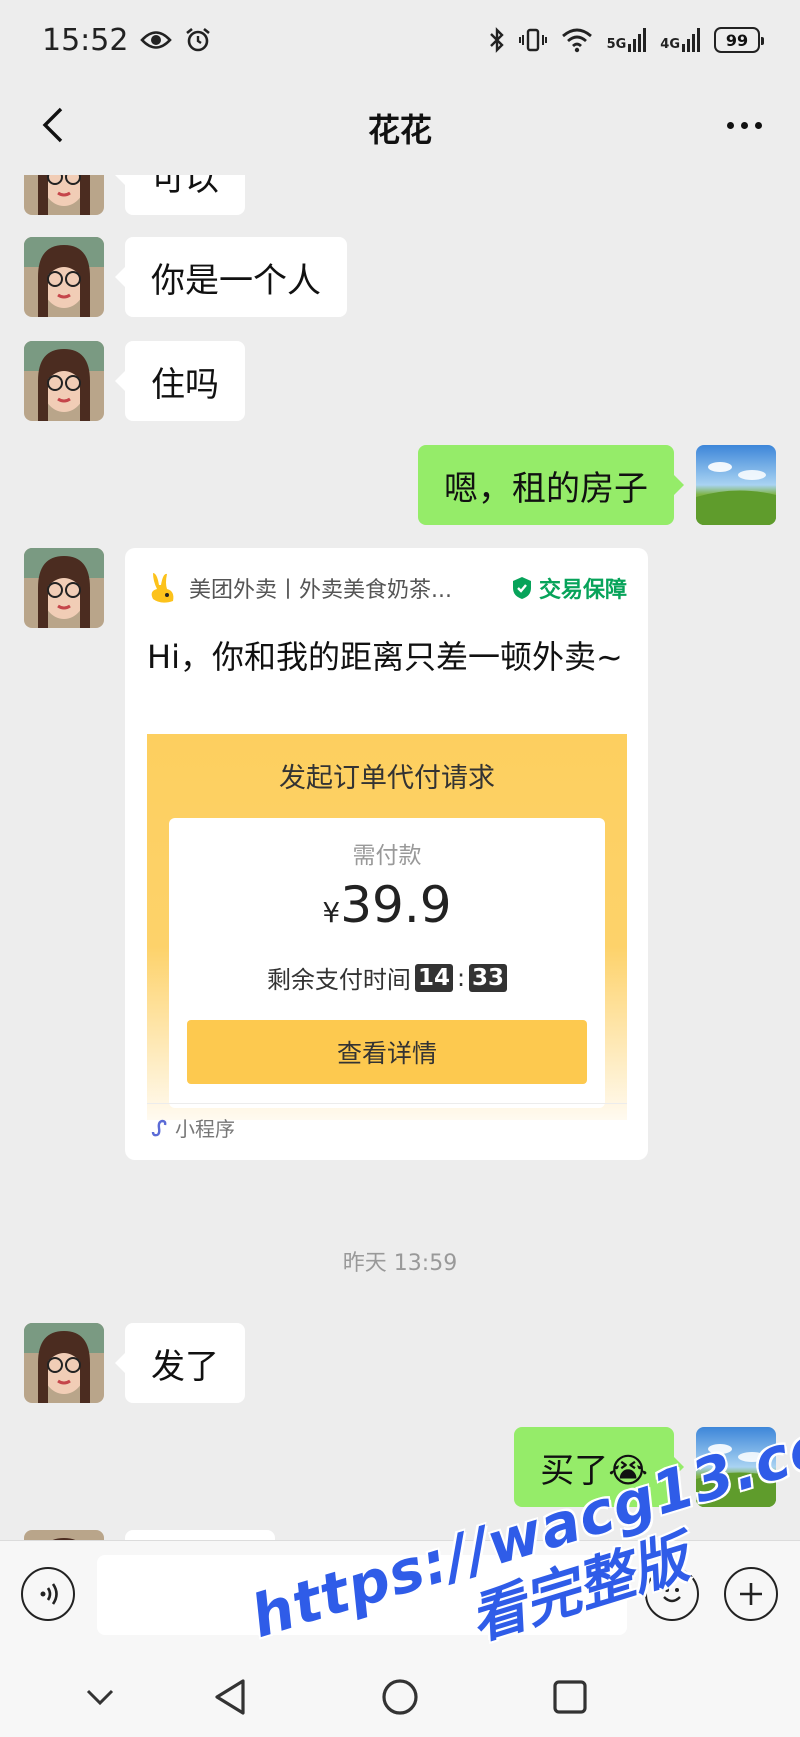 This screenshot has height=1737, width=800. I want to click on currency-symbol: ¥, so click(331, 912).